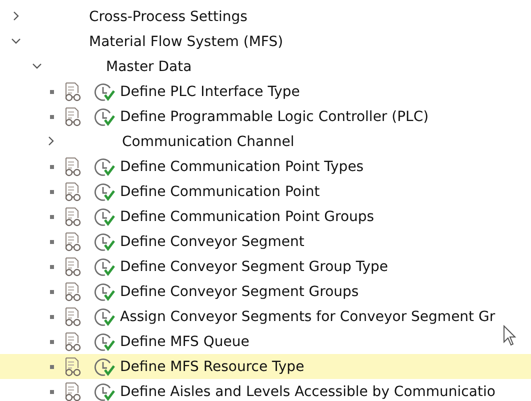 This screenshot has height=401, width=531. I want to click on tree-row: Define Programmable Logic Controller (PLC), so click(265, 116).